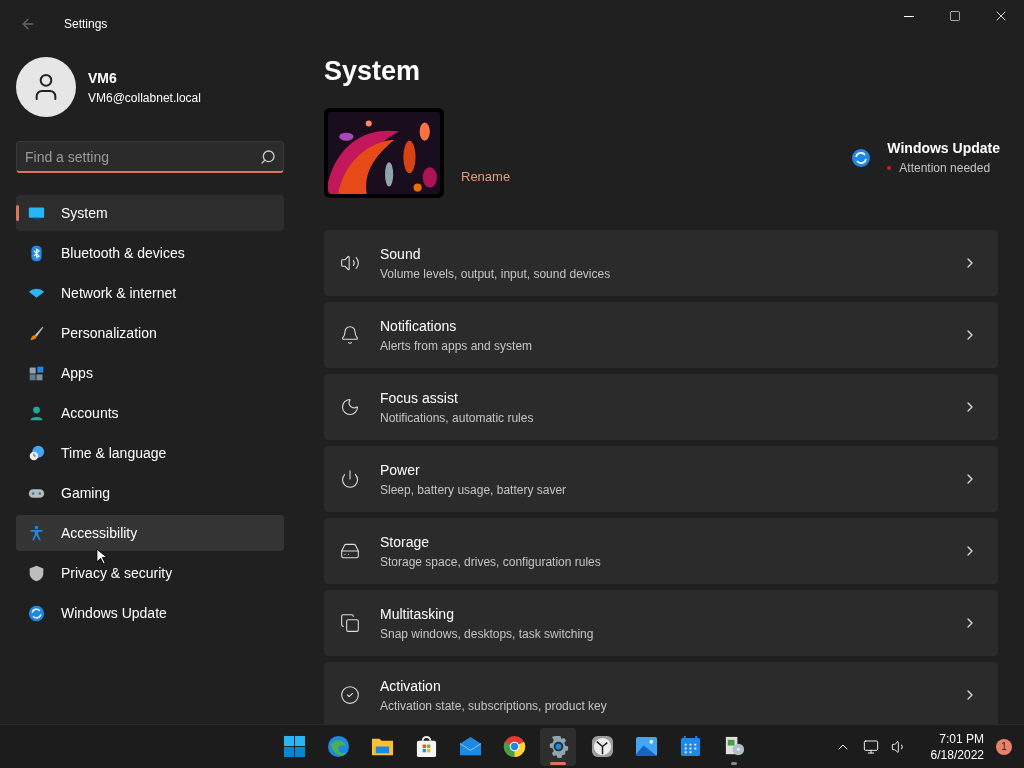 This screenshot has width=1024, height=768. Describe the element at coordinates (943, 148) in the screenshot. I see `update-title: Windows Update` at that location.